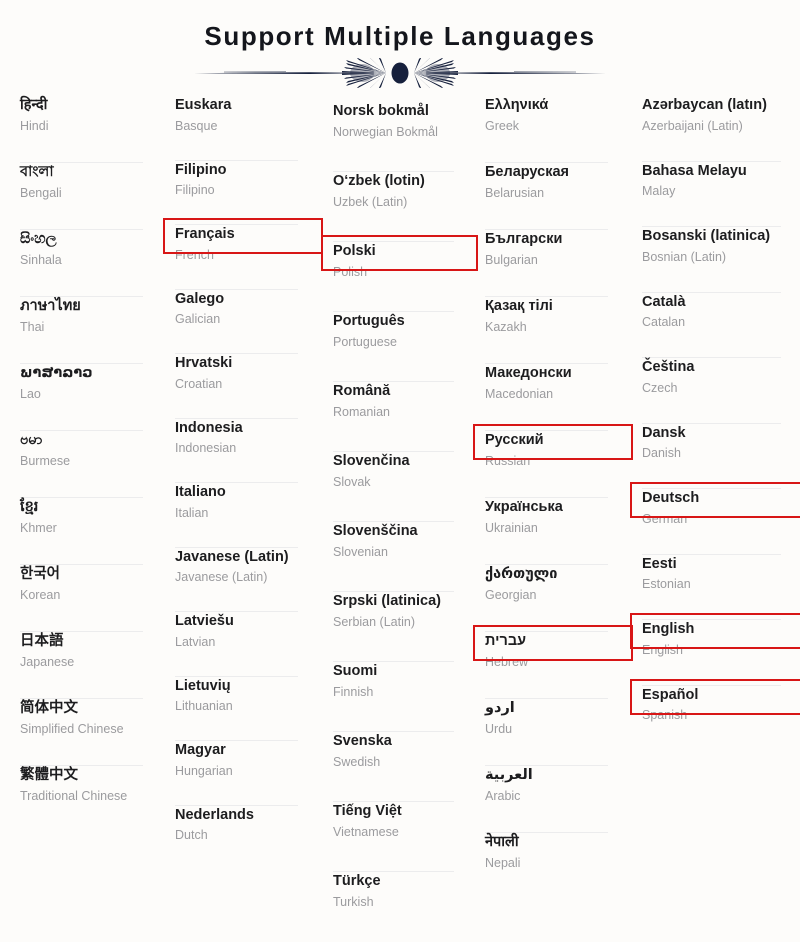 Image resolution: width=800 pixels, height=942 pixels. Describe the element at coordinates (387, 601) in the screenshot. I see `language-native-name: Srpski (latinica)` at that location.